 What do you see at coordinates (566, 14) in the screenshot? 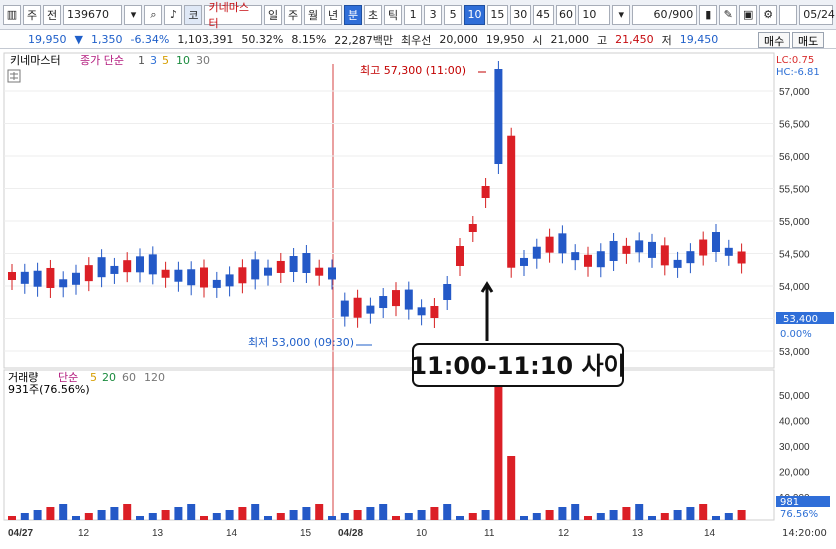
I see `interval-60: 60` at bounding box center [566, 14].